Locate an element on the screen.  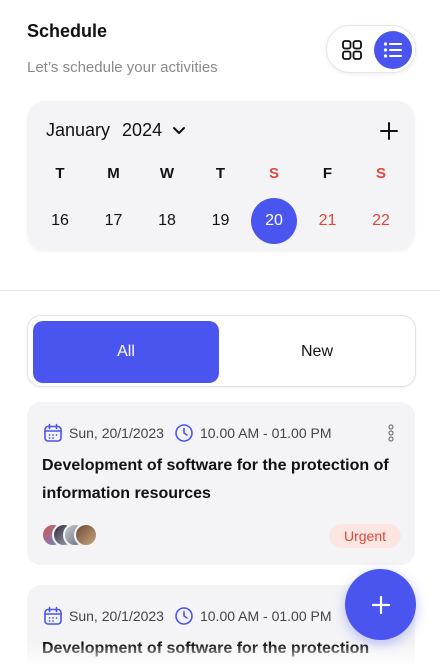
page-subtitle: Let’s schedule your activities is located at coordinates (122, 67).